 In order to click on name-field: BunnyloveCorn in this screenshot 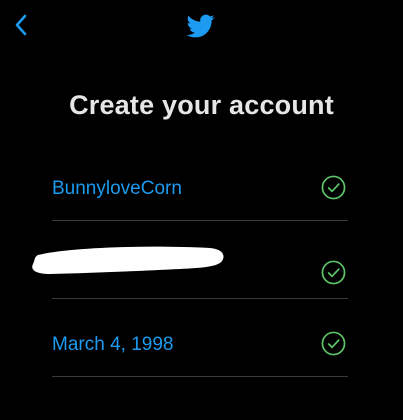, I will do `click(200, 192)`.